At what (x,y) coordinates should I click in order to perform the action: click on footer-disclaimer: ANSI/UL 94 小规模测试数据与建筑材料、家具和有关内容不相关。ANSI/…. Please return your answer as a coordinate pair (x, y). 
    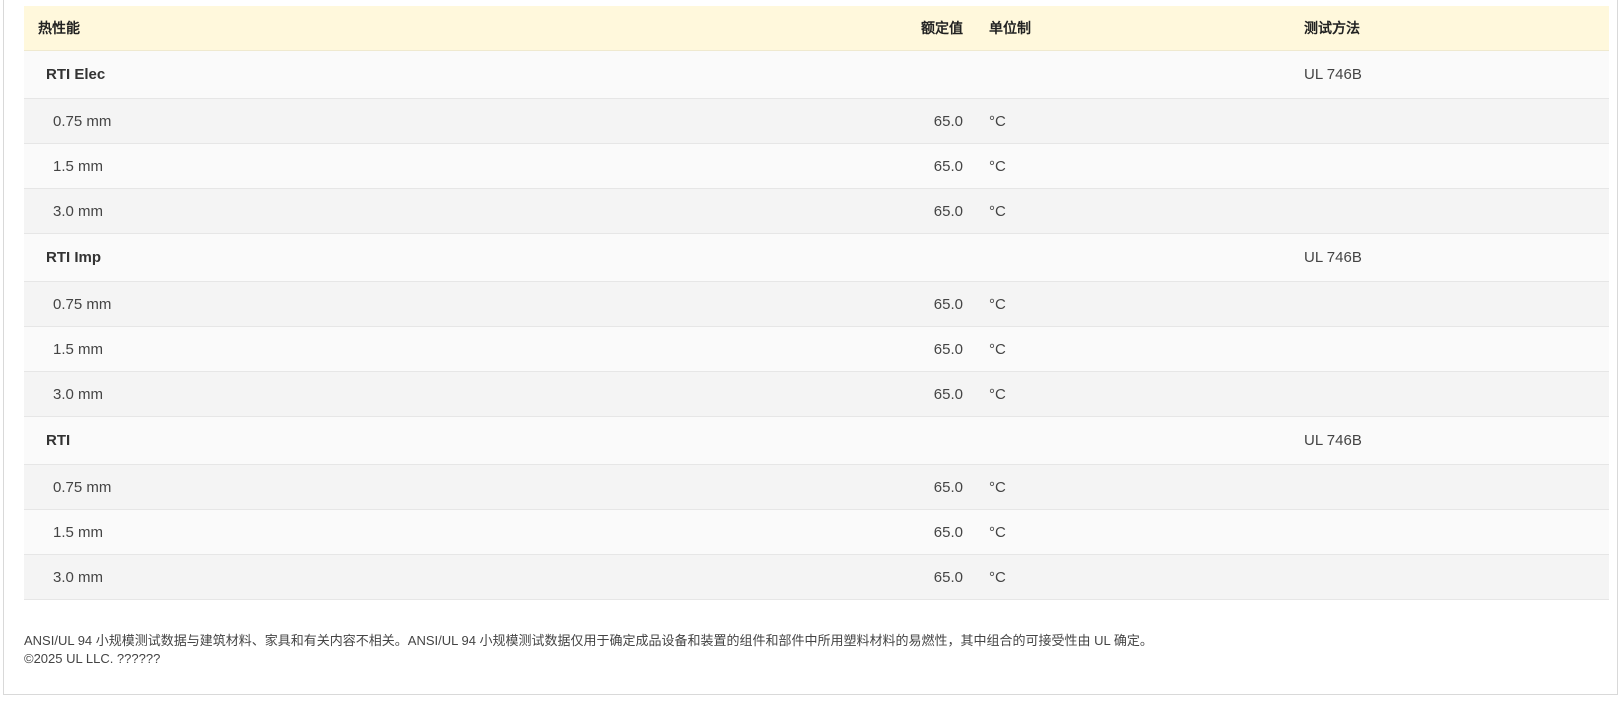
    Looking at the image, I should click on (588, 640).